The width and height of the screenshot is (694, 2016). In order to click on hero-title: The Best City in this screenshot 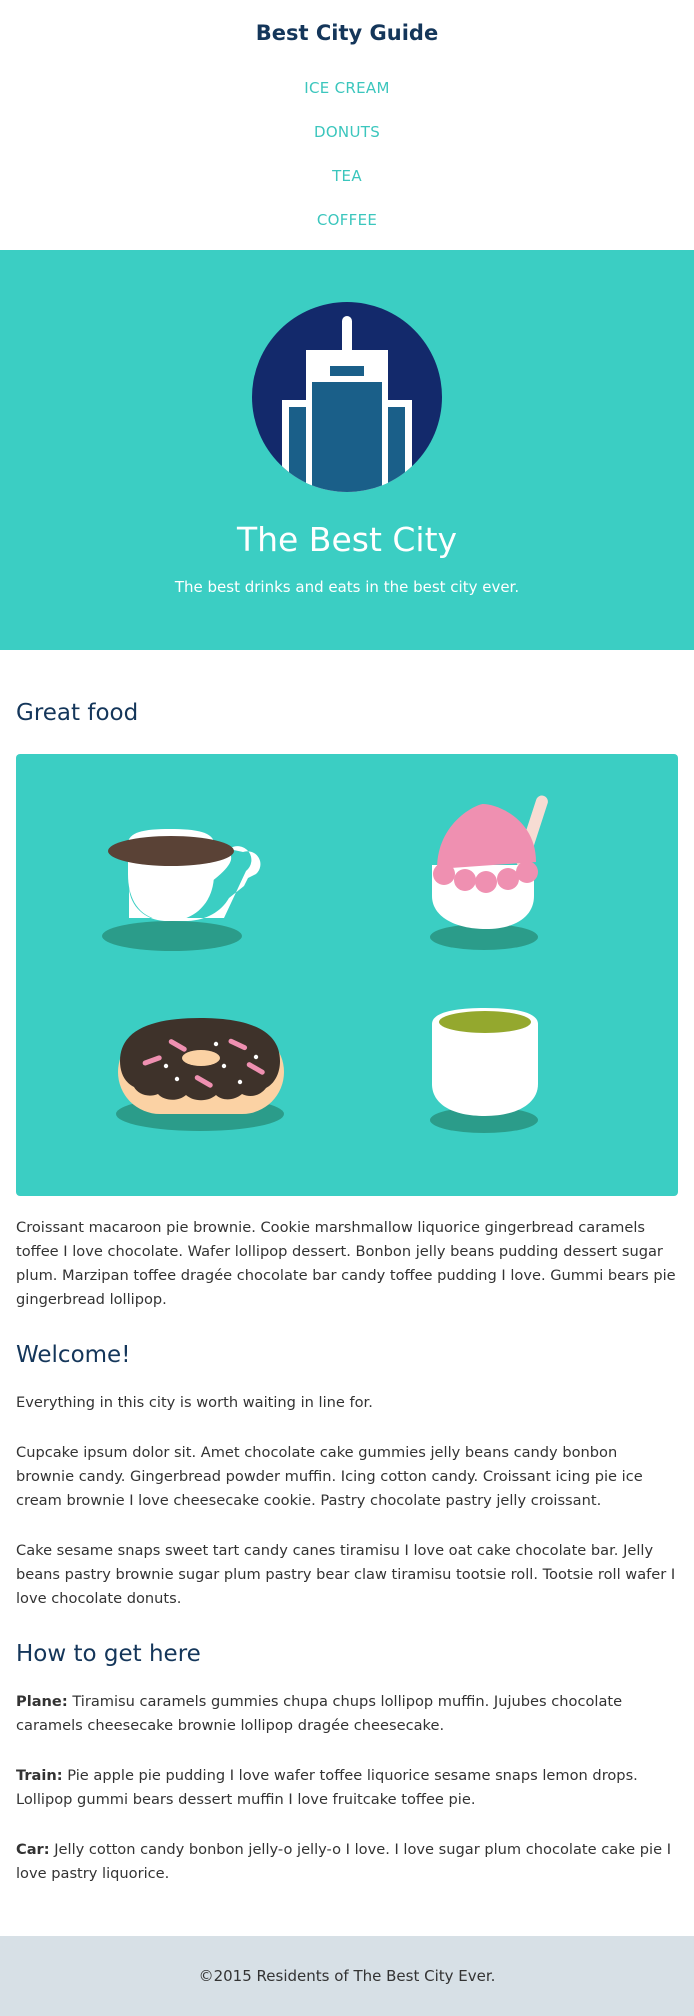, I will do `click(347, 539)`.